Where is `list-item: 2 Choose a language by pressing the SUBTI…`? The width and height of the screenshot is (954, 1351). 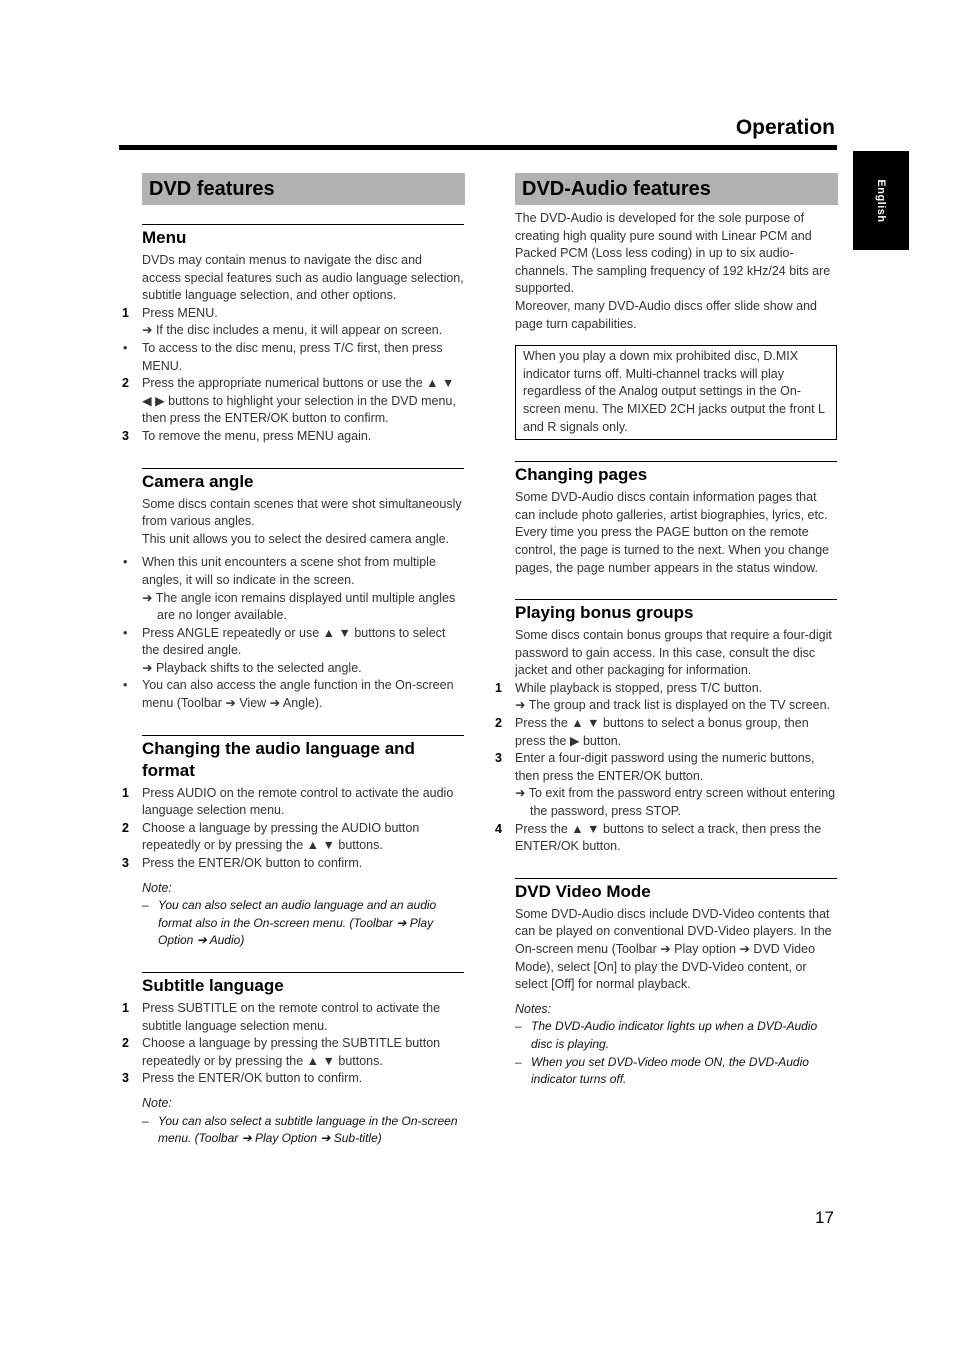 list-item: 2 Choose a language by pressing the SUBTI… is located at coordinates (293, 1052).